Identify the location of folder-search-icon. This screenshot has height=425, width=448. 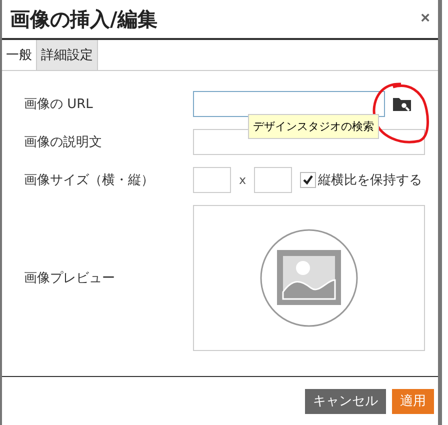
(402, 104).